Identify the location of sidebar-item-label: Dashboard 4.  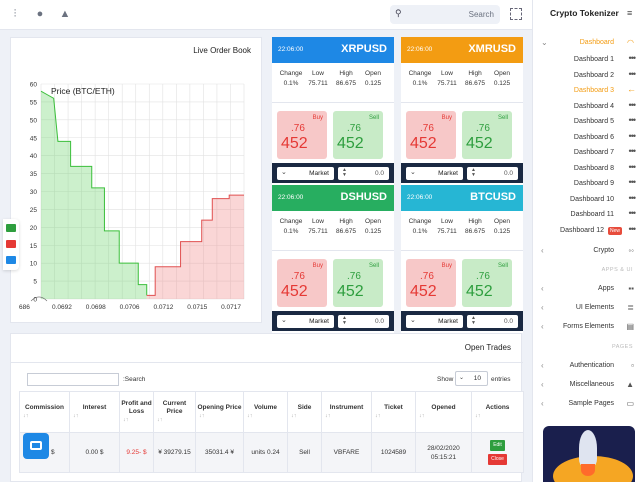
(593, 106).